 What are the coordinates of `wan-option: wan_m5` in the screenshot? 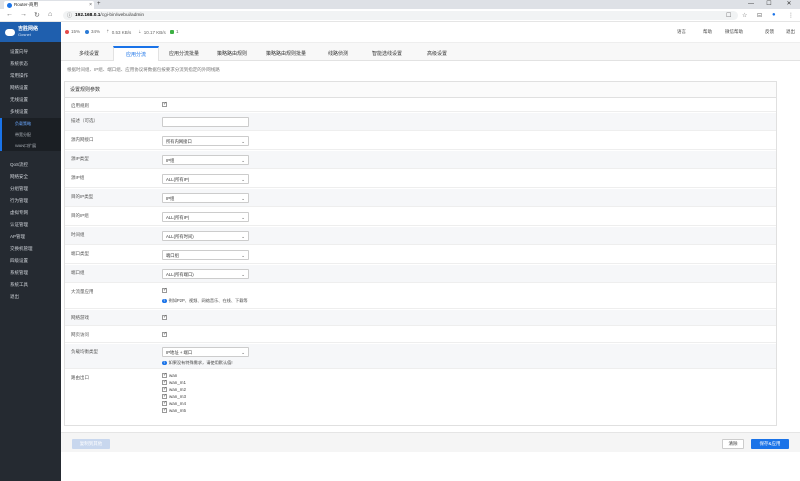 It's located at (174, 410).